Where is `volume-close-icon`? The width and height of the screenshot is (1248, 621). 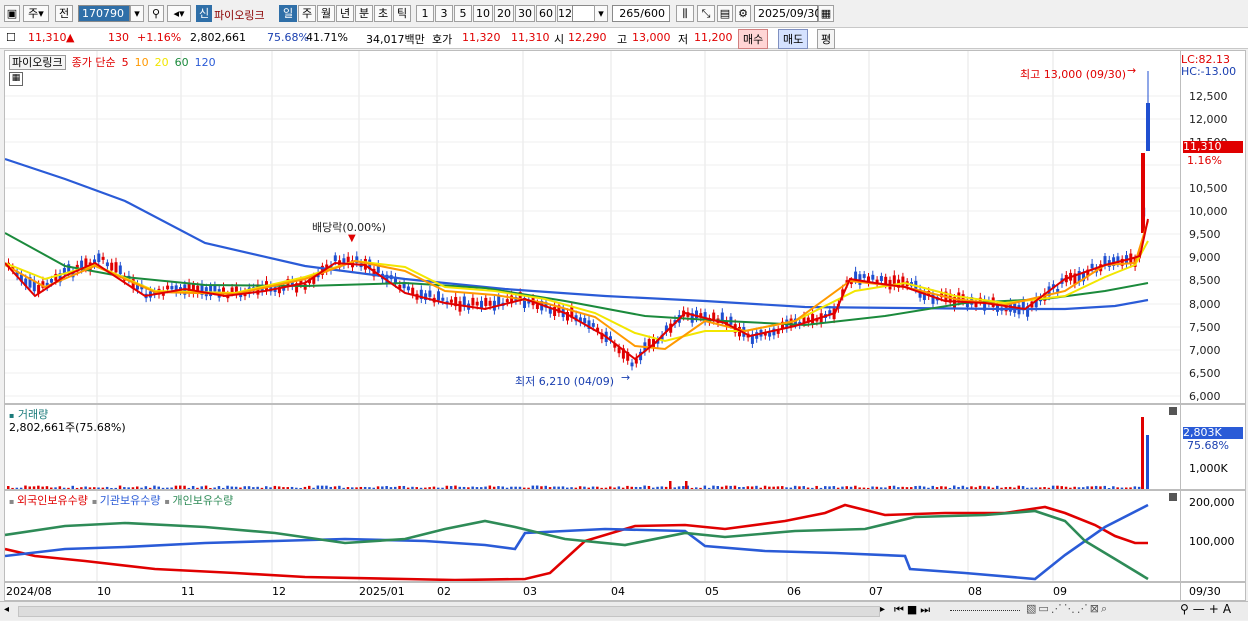
volume-close-icon is located at coordinates (1173, 411).